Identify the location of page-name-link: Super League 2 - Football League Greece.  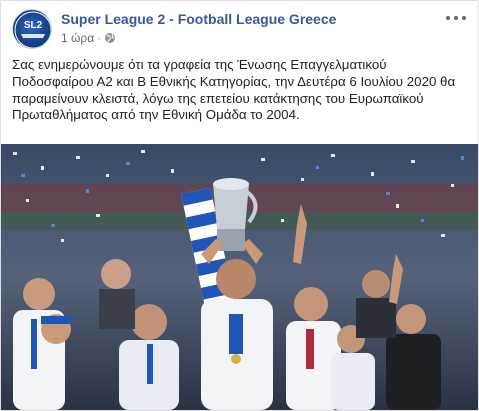
(198, 19).